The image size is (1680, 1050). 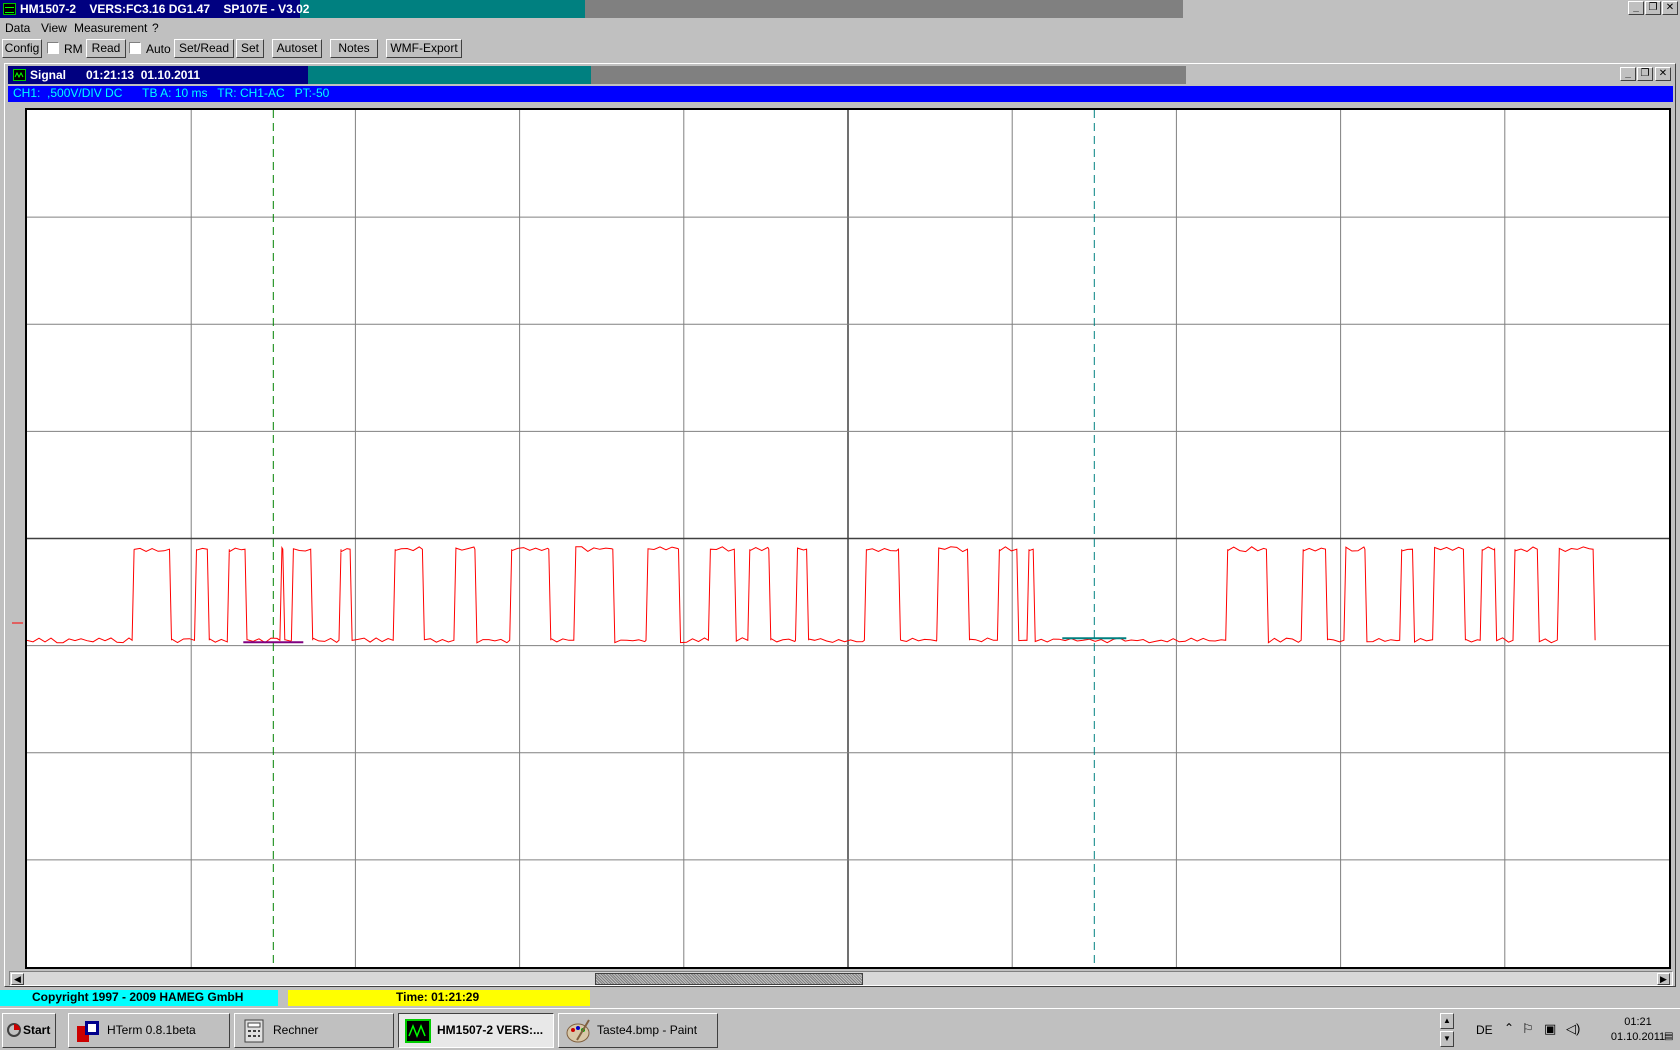 I want to click on tray-scroll-down-icon: ▼, so click(x=1447, y=1039).